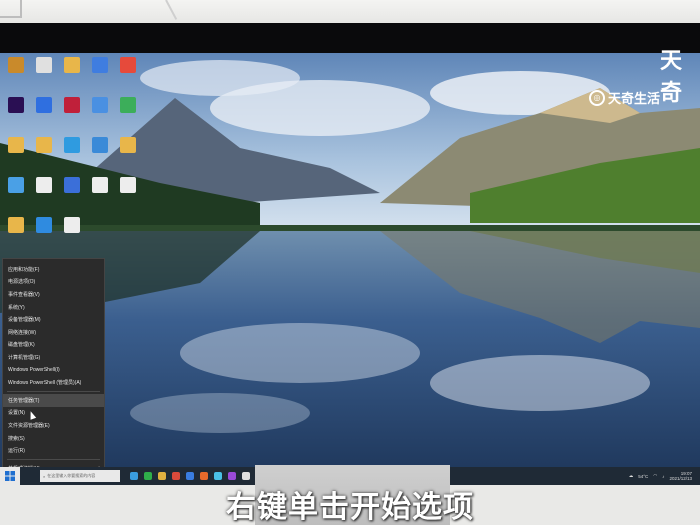 The width and height of the screenshot is (700, 525). What do you see at coordinates (29, 425) in the screenshot?
I see `context-menu-item-label: 文件资源管理器(E)` at bounding box center [29, 425].